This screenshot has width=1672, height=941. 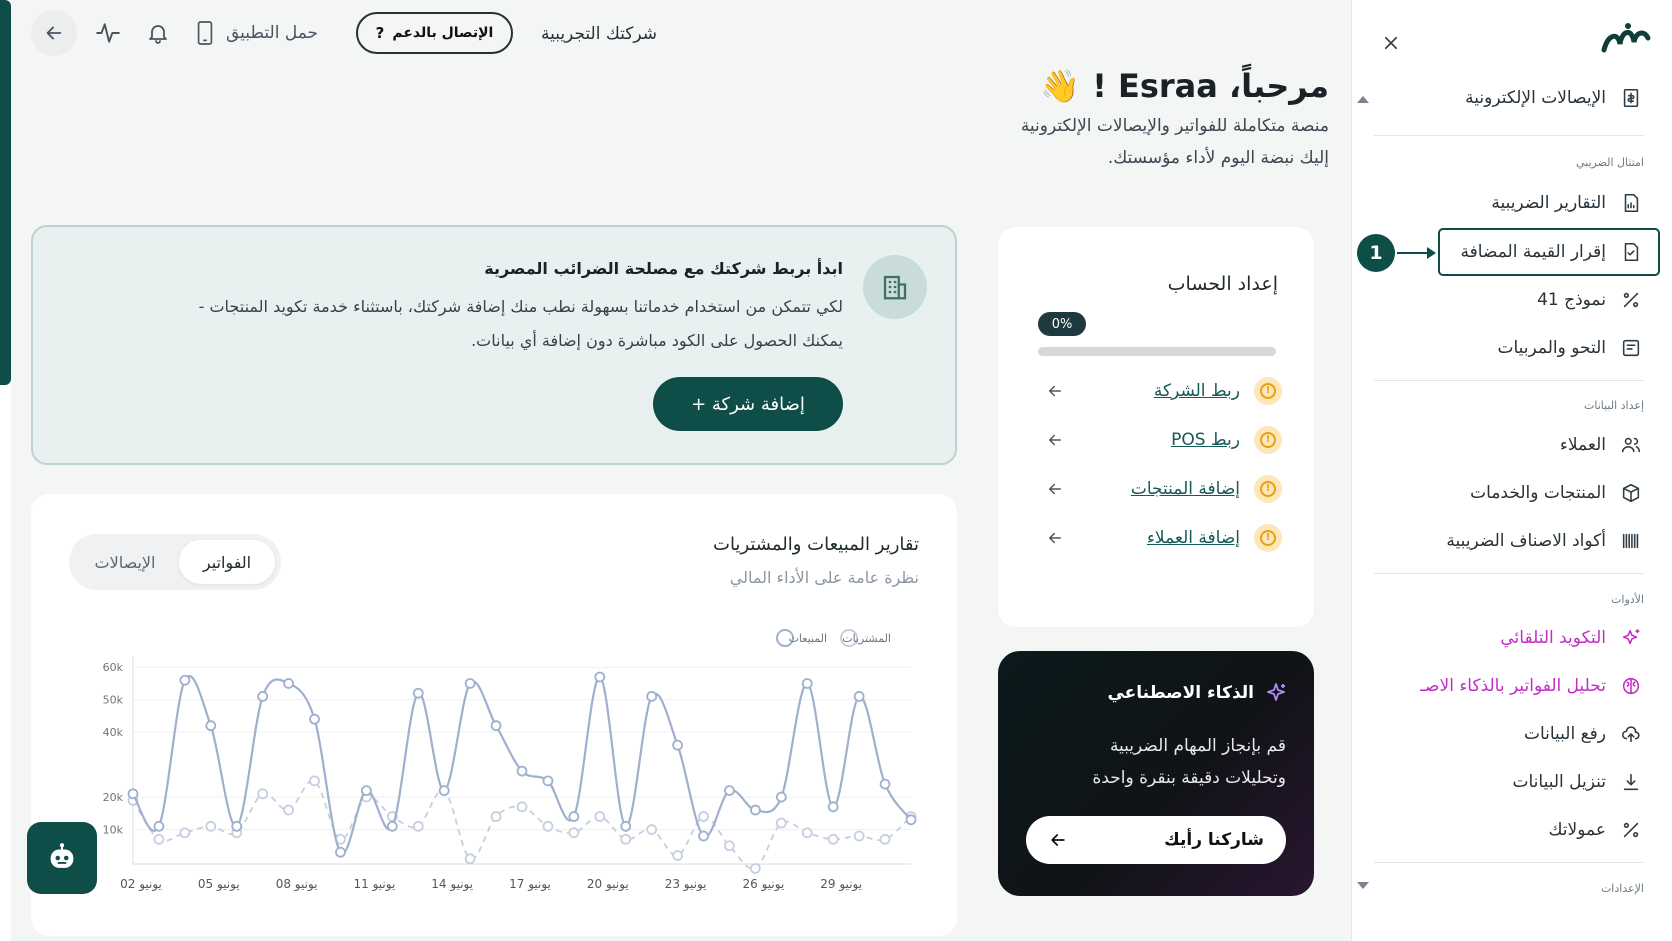 I want to click on sidebar-item: نموذج 41, so click(x=1589, y=300).